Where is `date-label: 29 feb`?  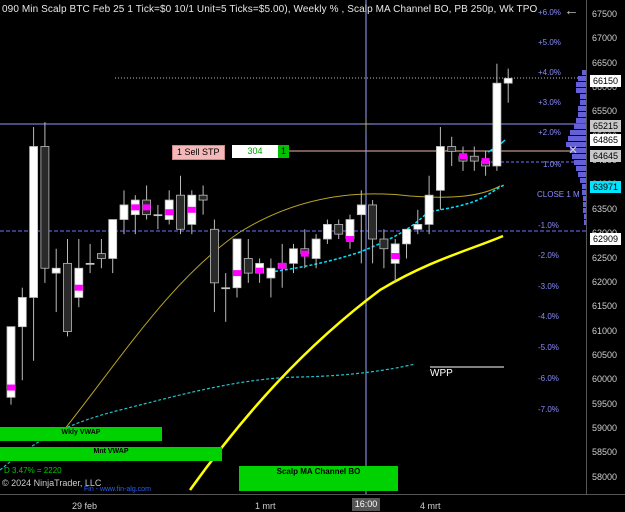
date-label: 29 feb is located at coordinates (85, 506).